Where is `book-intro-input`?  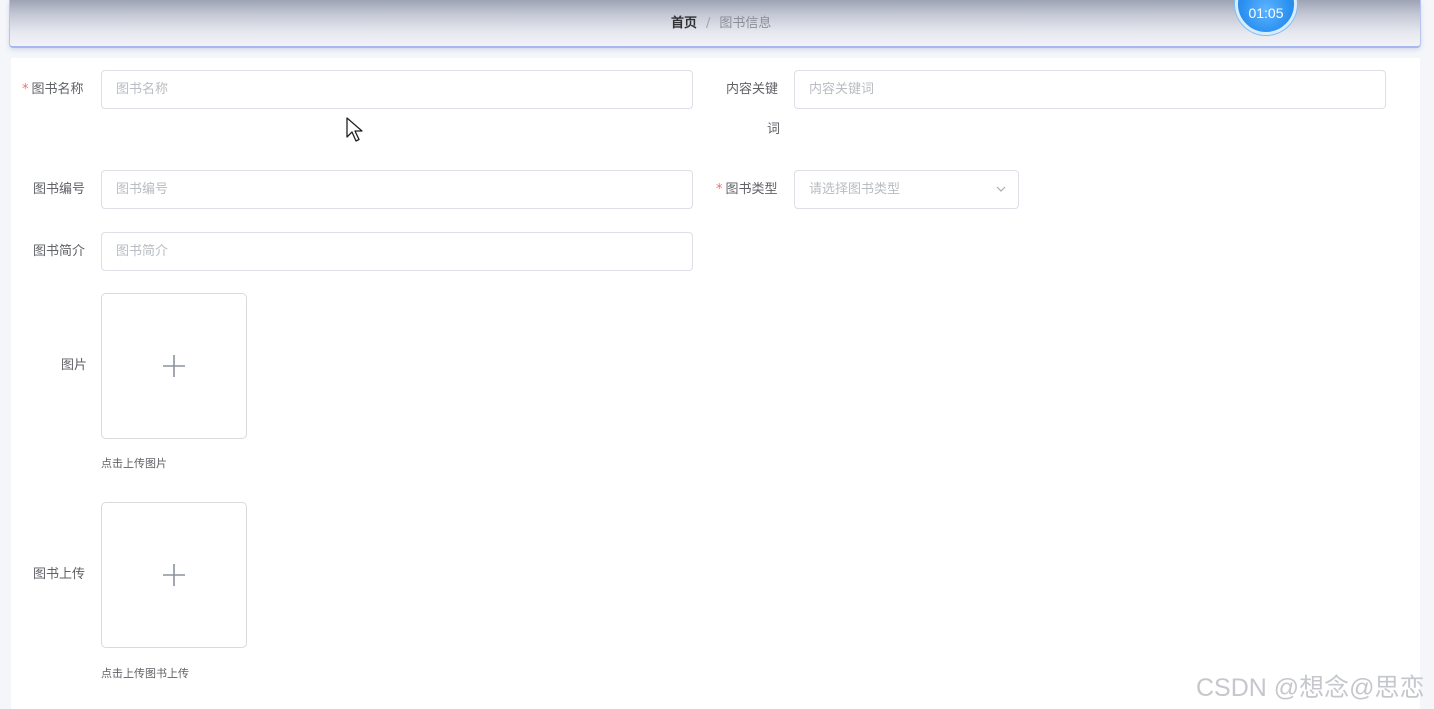
book-intro-input is located at coordinates (397, 251).